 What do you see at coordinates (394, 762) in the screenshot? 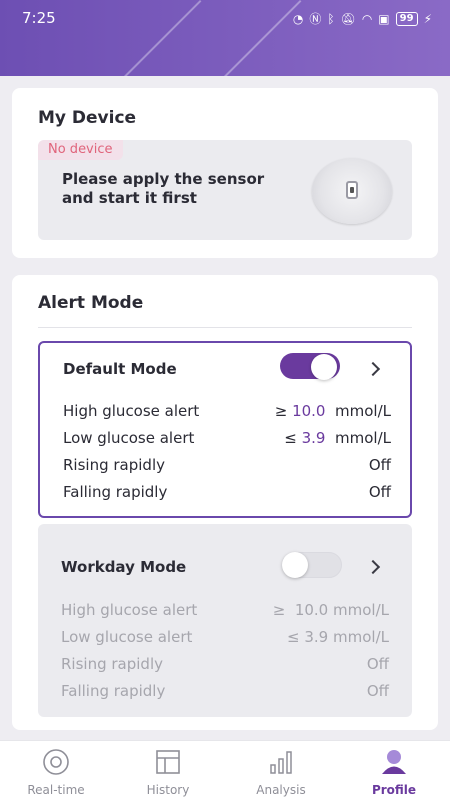
I see `profile-icon` at bounding box center [394, 762].